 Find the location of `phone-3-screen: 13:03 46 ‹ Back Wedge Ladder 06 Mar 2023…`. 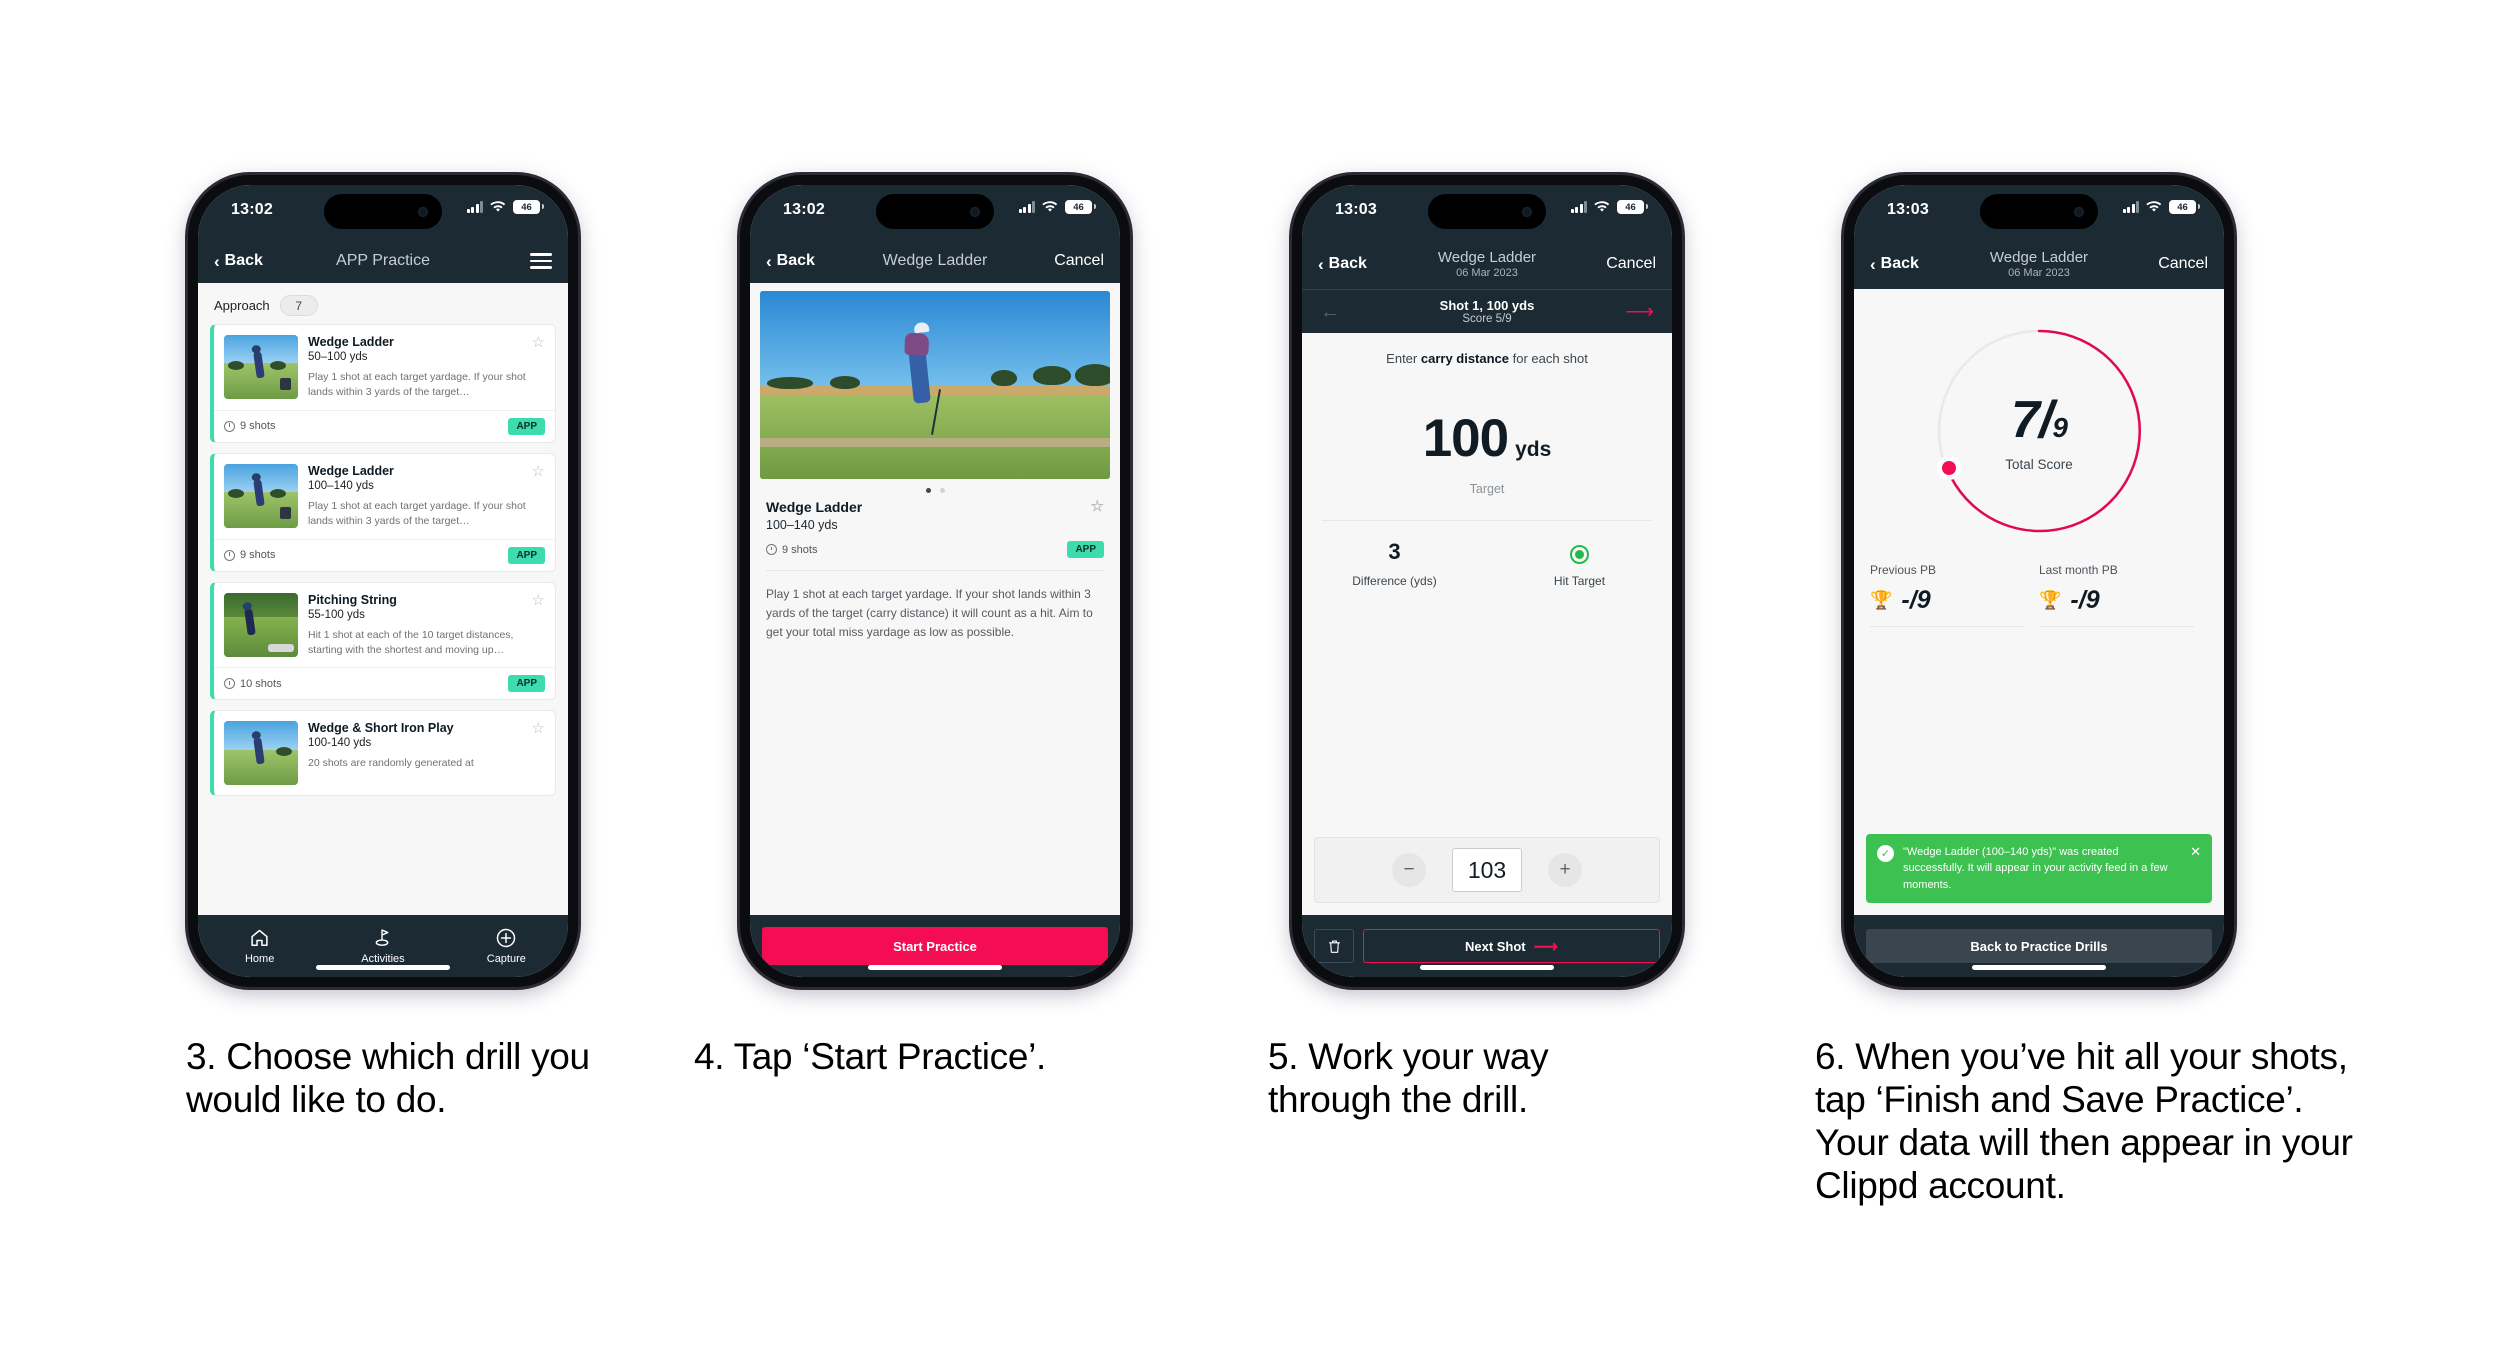

phone-3-screen: 13:03 46 ‹ Back Wedge Ladder 06 Mar 2023… is located at coordinates (1487, 581).